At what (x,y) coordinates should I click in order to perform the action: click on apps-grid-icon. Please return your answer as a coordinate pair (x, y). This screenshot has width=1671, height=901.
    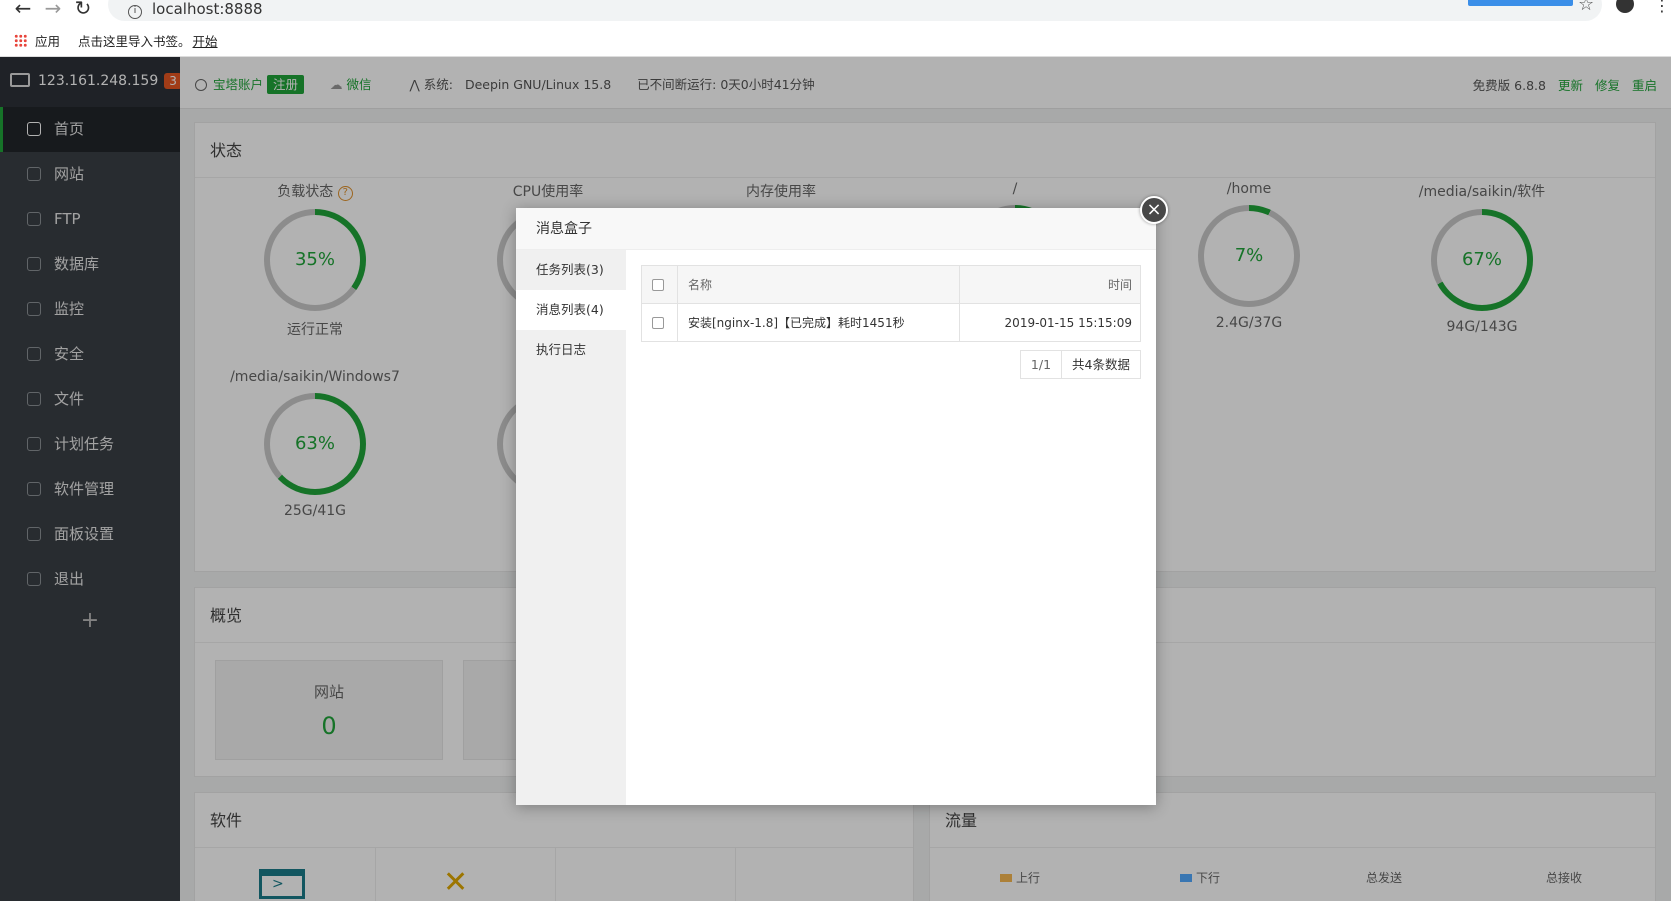
    Looking at the image, I should click on (20, 40).